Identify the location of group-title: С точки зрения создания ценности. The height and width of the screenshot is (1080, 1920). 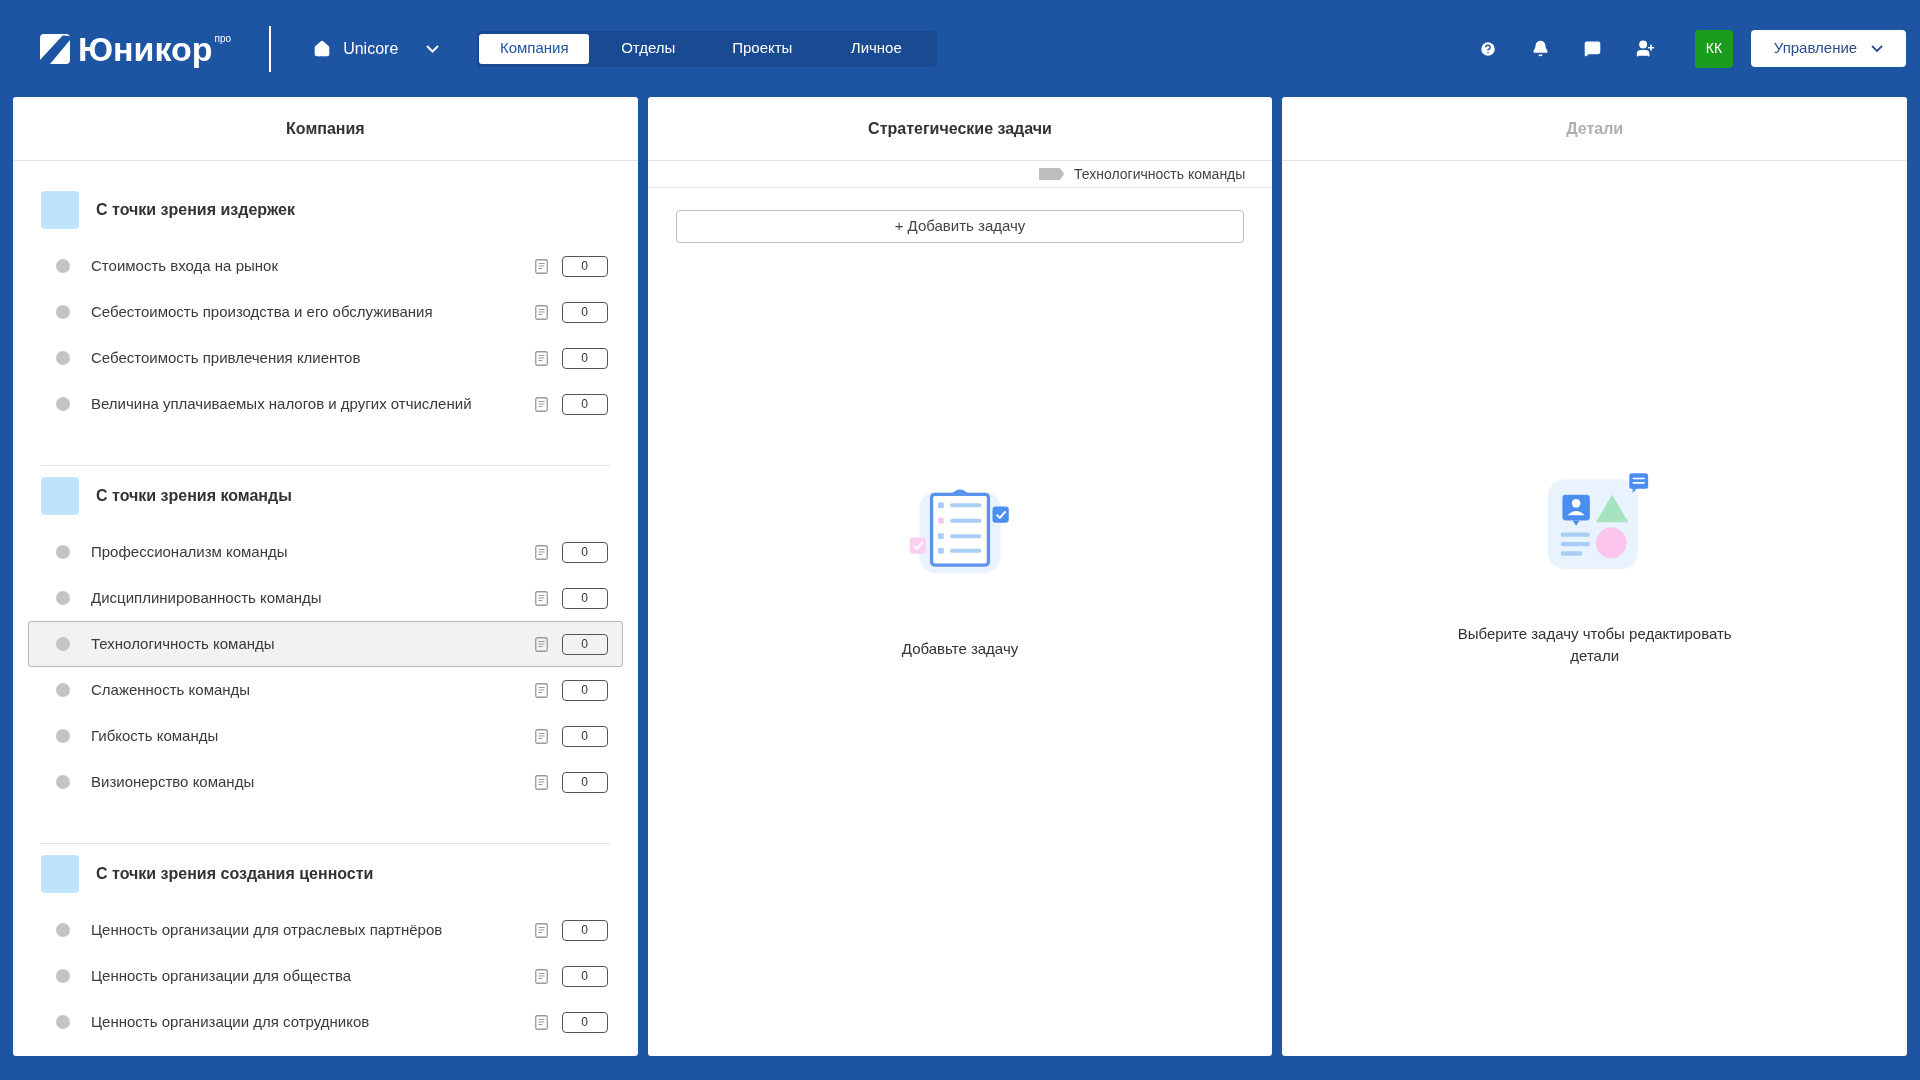
(235, 874).